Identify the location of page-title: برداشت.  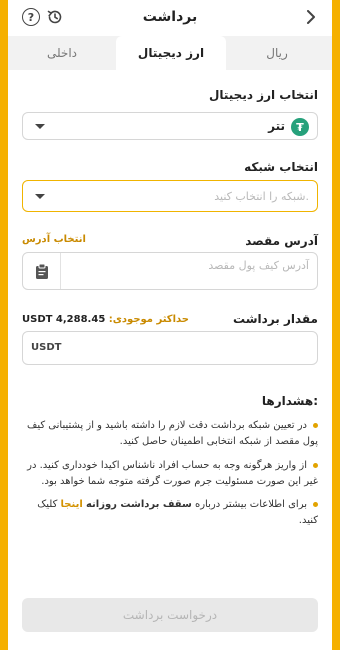
(170, 17).